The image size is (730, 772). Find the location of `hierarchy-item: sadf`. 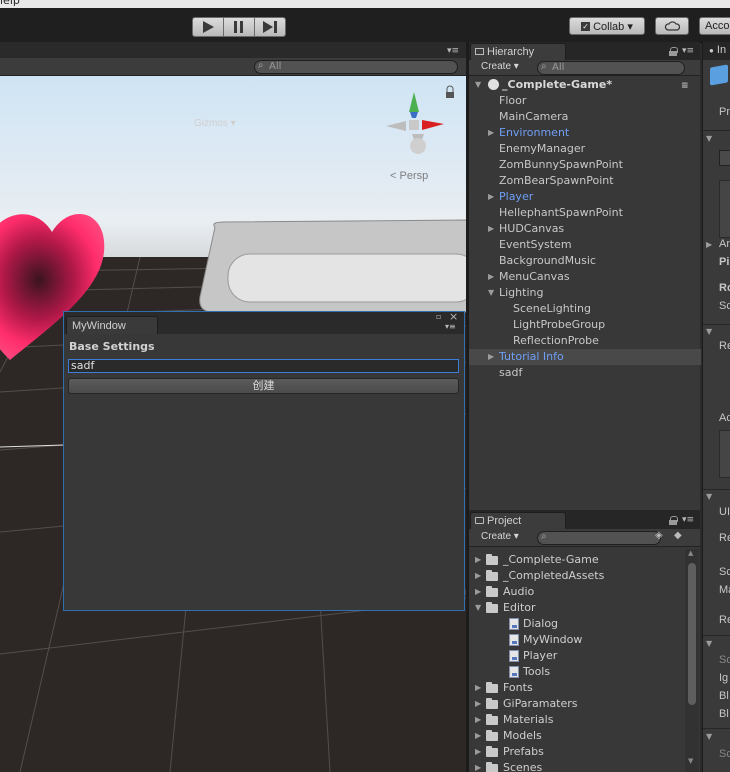

hierarchy-item: sadf is located at coordinates (585, 373).